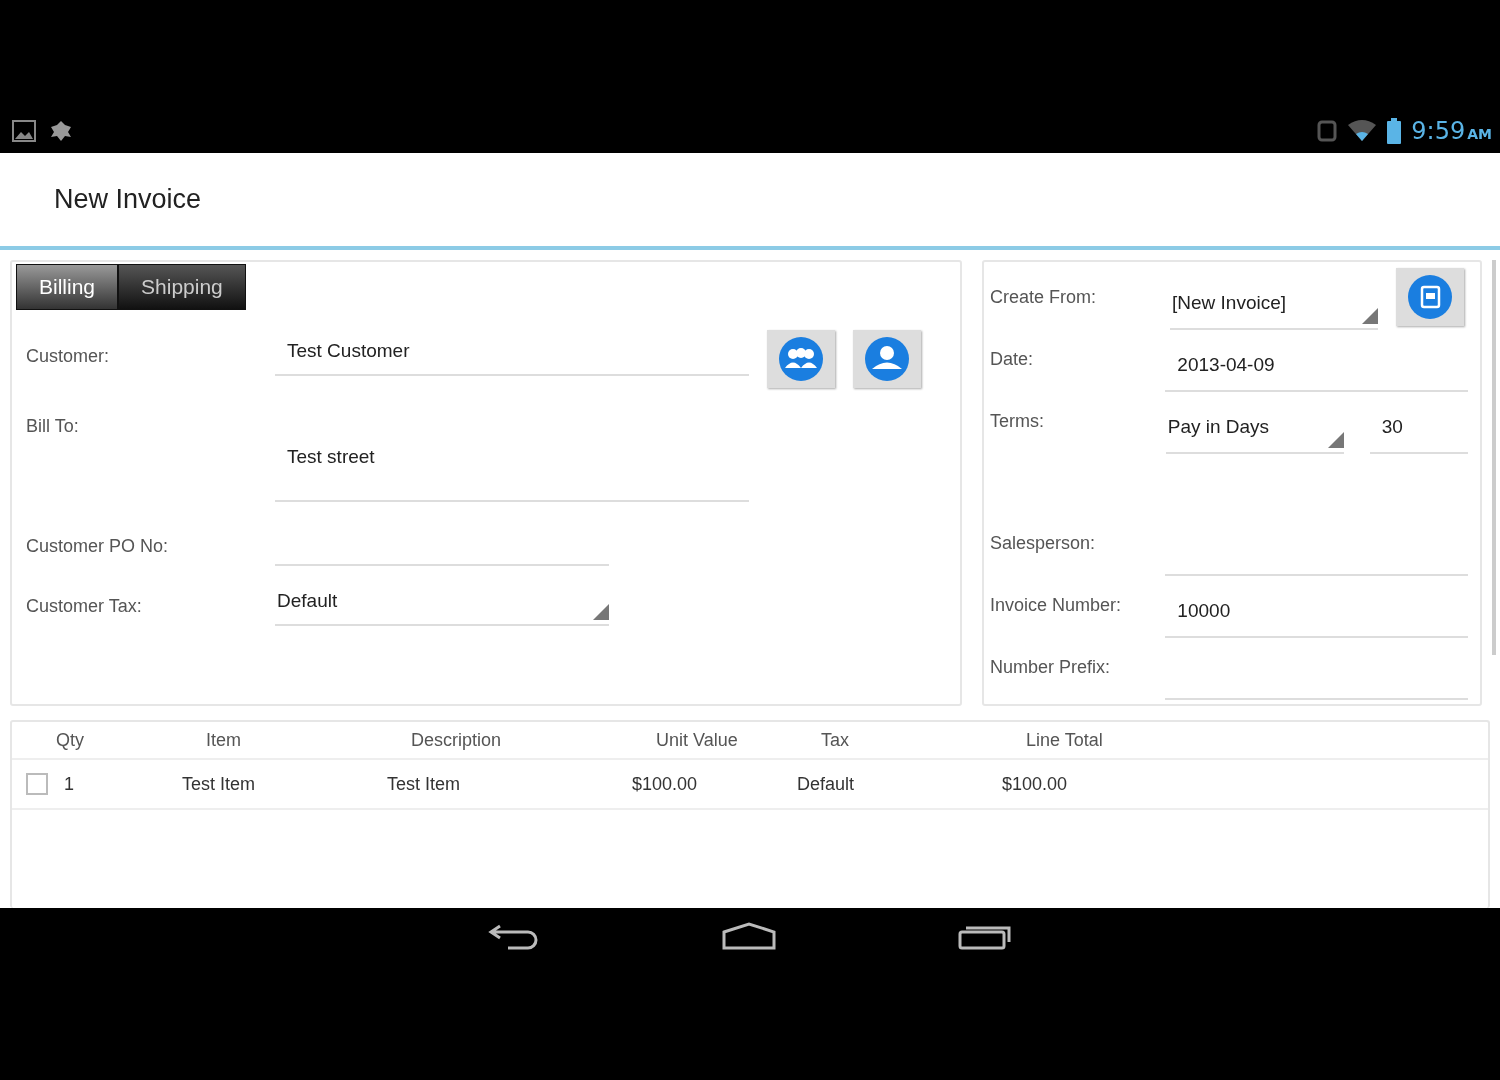 This screenshot has height=1080, width=1500. Describe the element at coordinates (1017, 422) in the screenshot. I see `field-label: Terms:` at that location.